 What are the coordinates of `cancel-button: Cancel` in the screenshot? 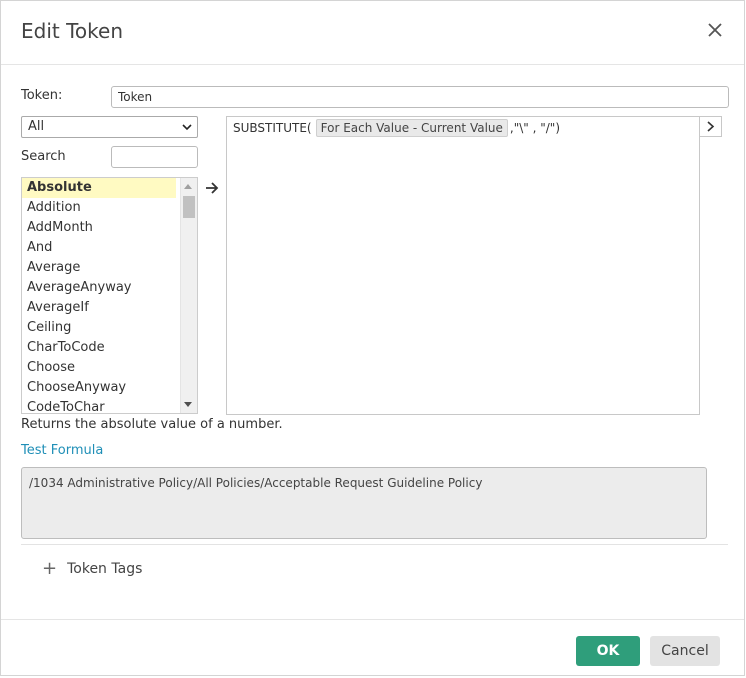 It's located at (685, 651).